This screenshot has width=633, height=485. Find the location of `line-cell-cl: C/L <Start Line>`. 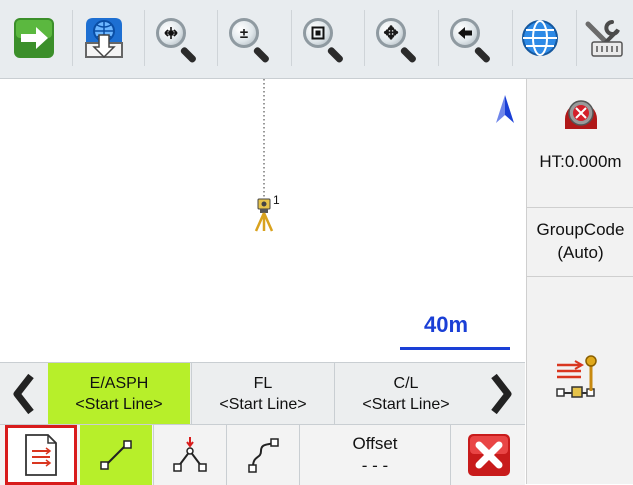

line-cell-cl: C/L <Start Line> is located at coordinates (405, 394).